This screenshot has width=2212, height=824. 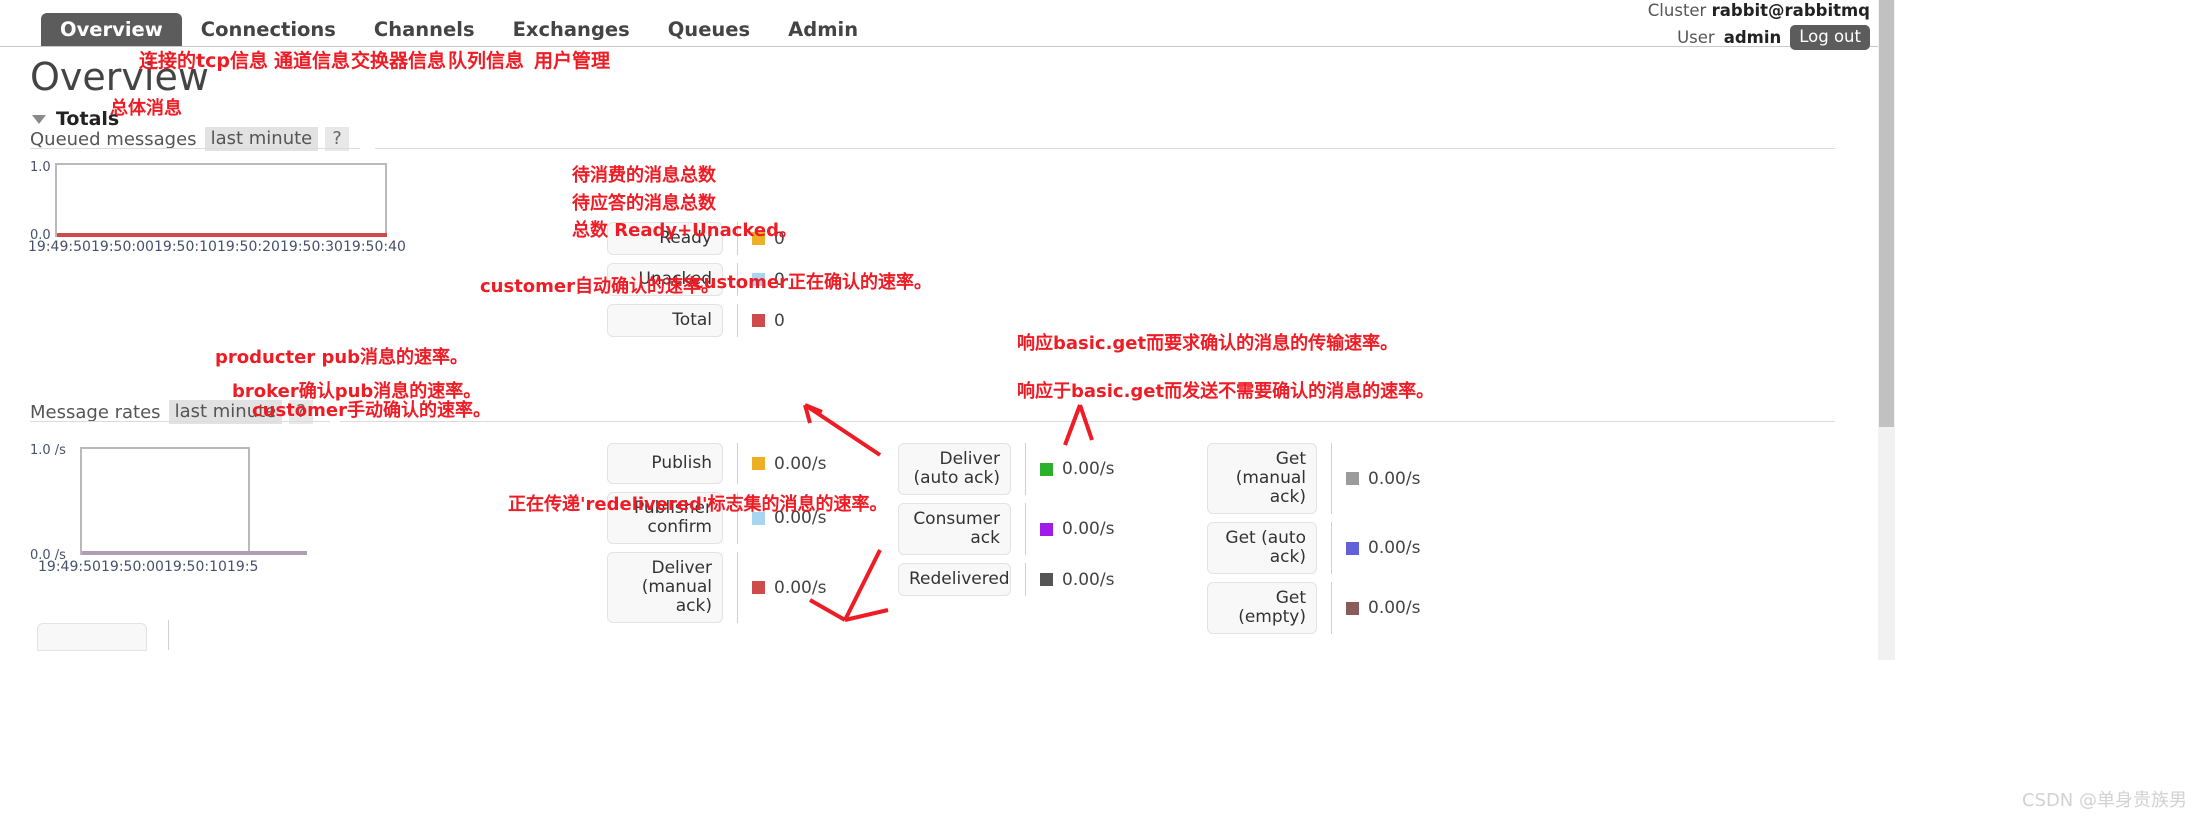 I want to click on queued-xtick-2: 19:50:10, so click(x=185, y=247).